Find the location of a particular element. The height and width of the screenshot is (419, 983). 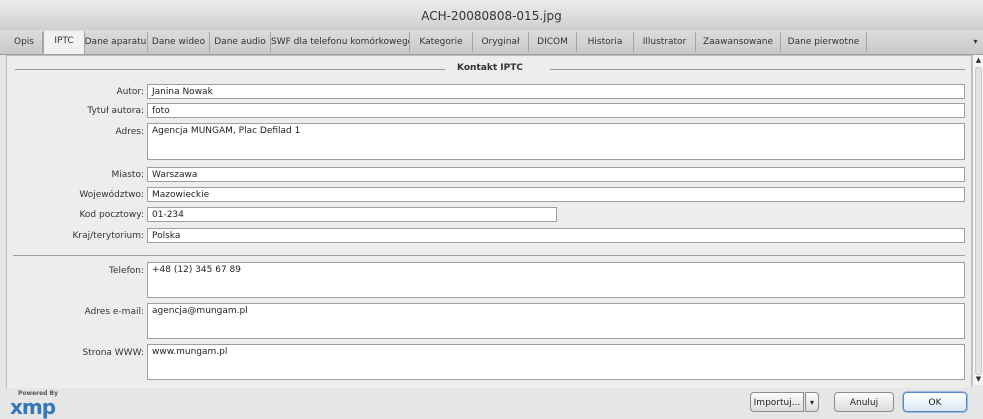

vertical-scrollbar: ▲ ▼ is located at coordinates (977, 220).